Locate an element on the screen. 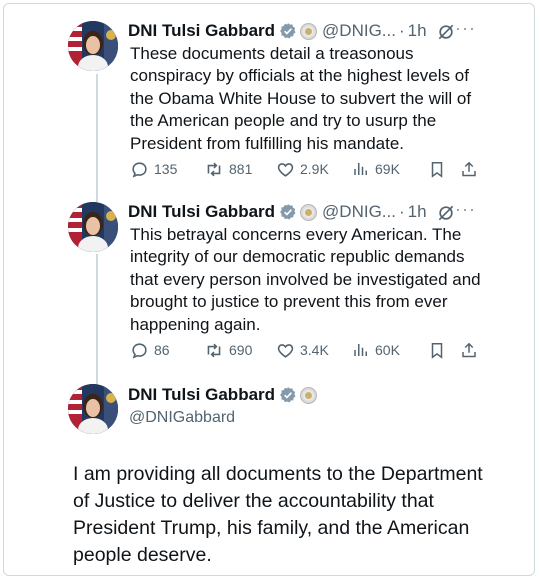  repost-count: 690 is located at coordinates (241, 350).